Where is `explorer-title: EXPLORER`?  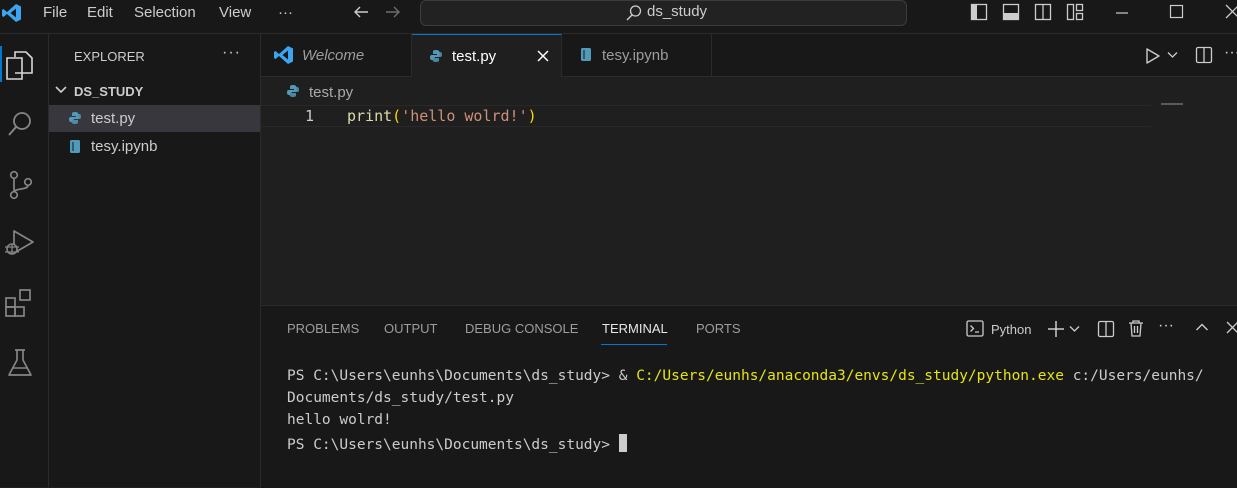 explorer-title: EXPLORER is located at coordinates (109, 56).